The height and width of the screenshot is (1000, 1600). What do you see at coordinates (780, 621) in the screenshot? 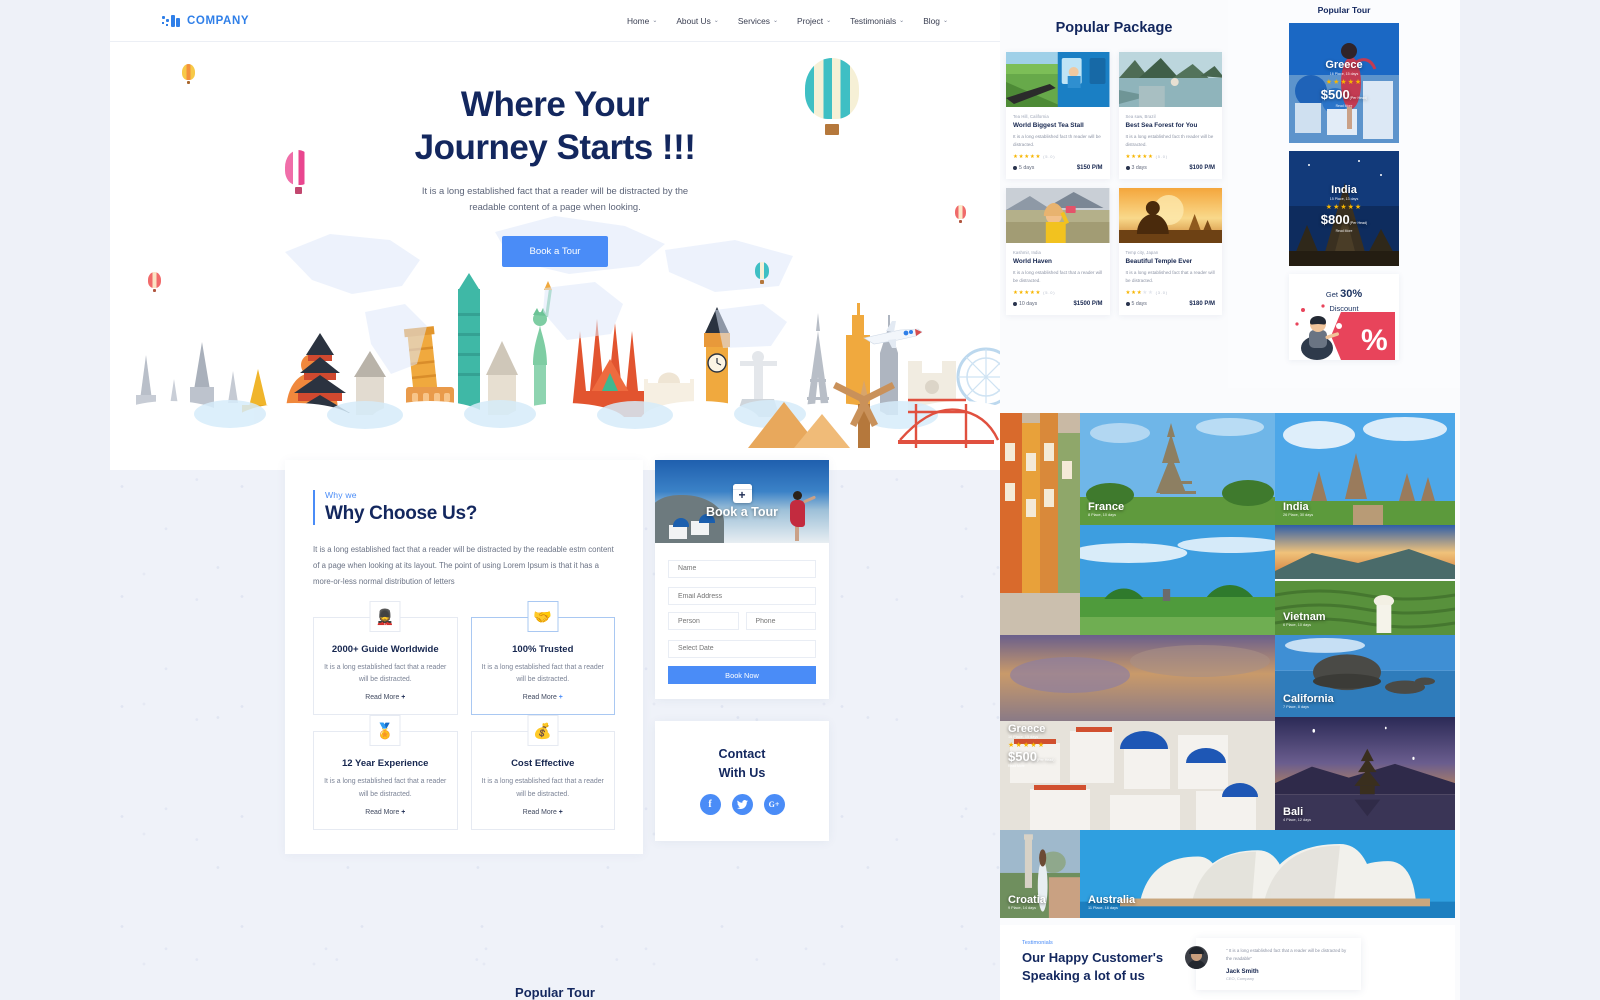
I see `phone-input` at bounding box center [780, 621].